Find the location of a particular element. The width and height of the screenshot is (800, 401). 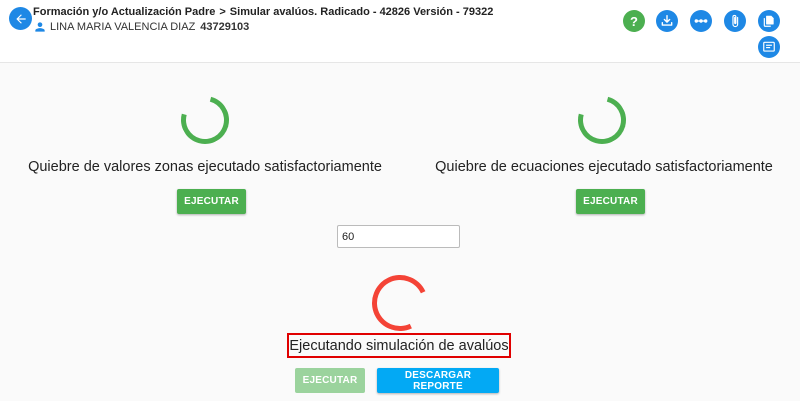

paperclip-icon is located at coordinates (735, 21).